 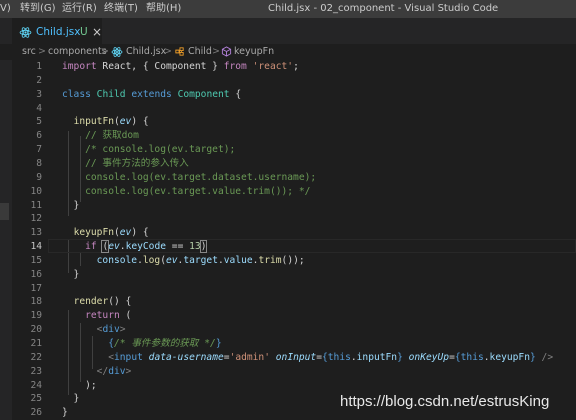 I want to click on line-number: 24, so click(x=36, y=385).